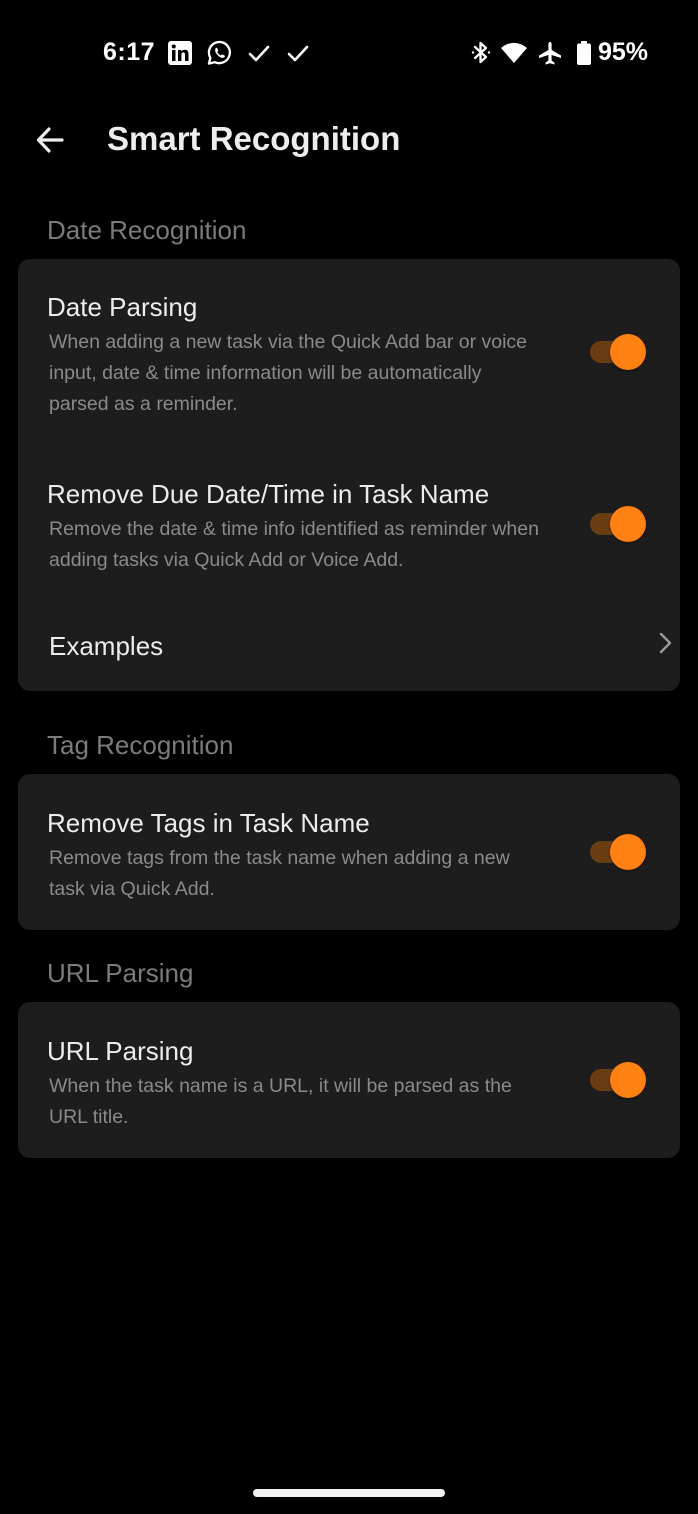 The width and height of the screenshot is (698, 1514). What do you see at coordinates (481, 52) in the screenshot?
I see `bluetooth-icon` at bounding box center [481, 52].